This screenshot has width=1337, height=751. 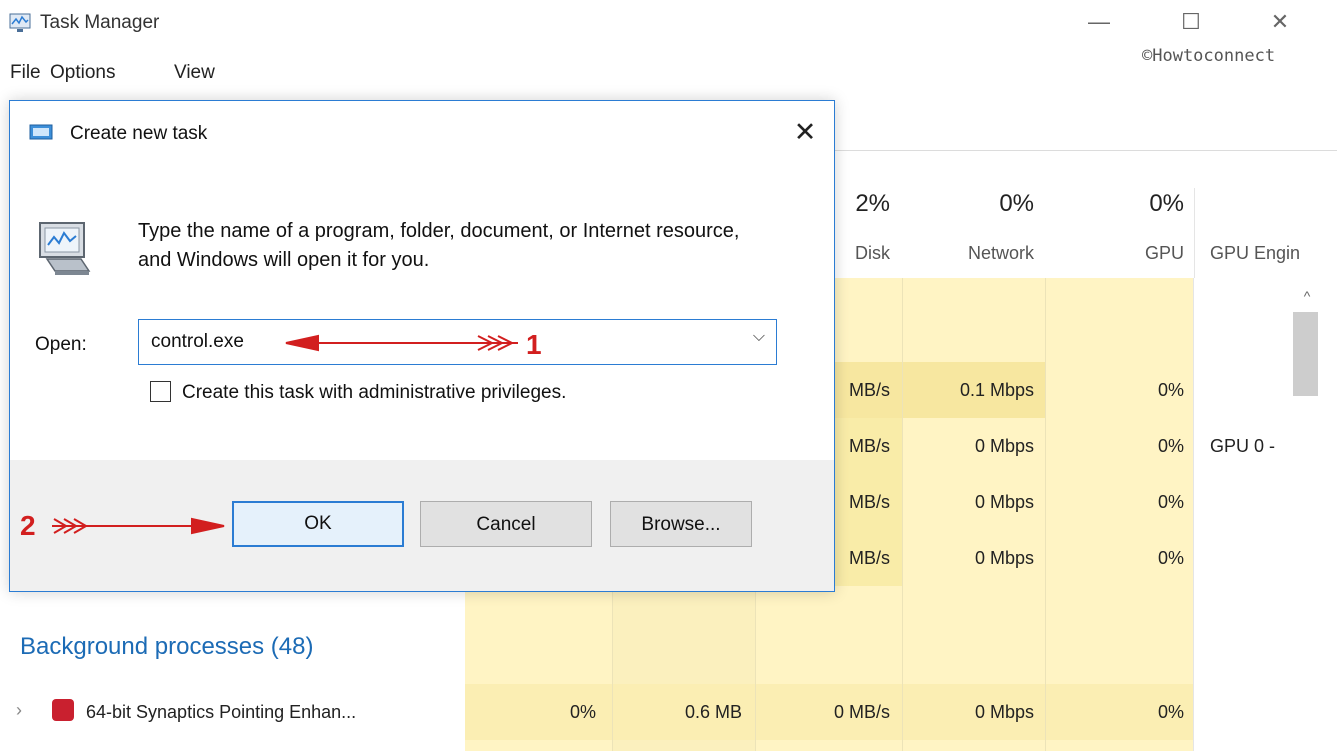 What do you see at coordinates (805, 132) in the screenshot?
I see `dialog-close-icon: ✕` at bounding box center [805, 132].